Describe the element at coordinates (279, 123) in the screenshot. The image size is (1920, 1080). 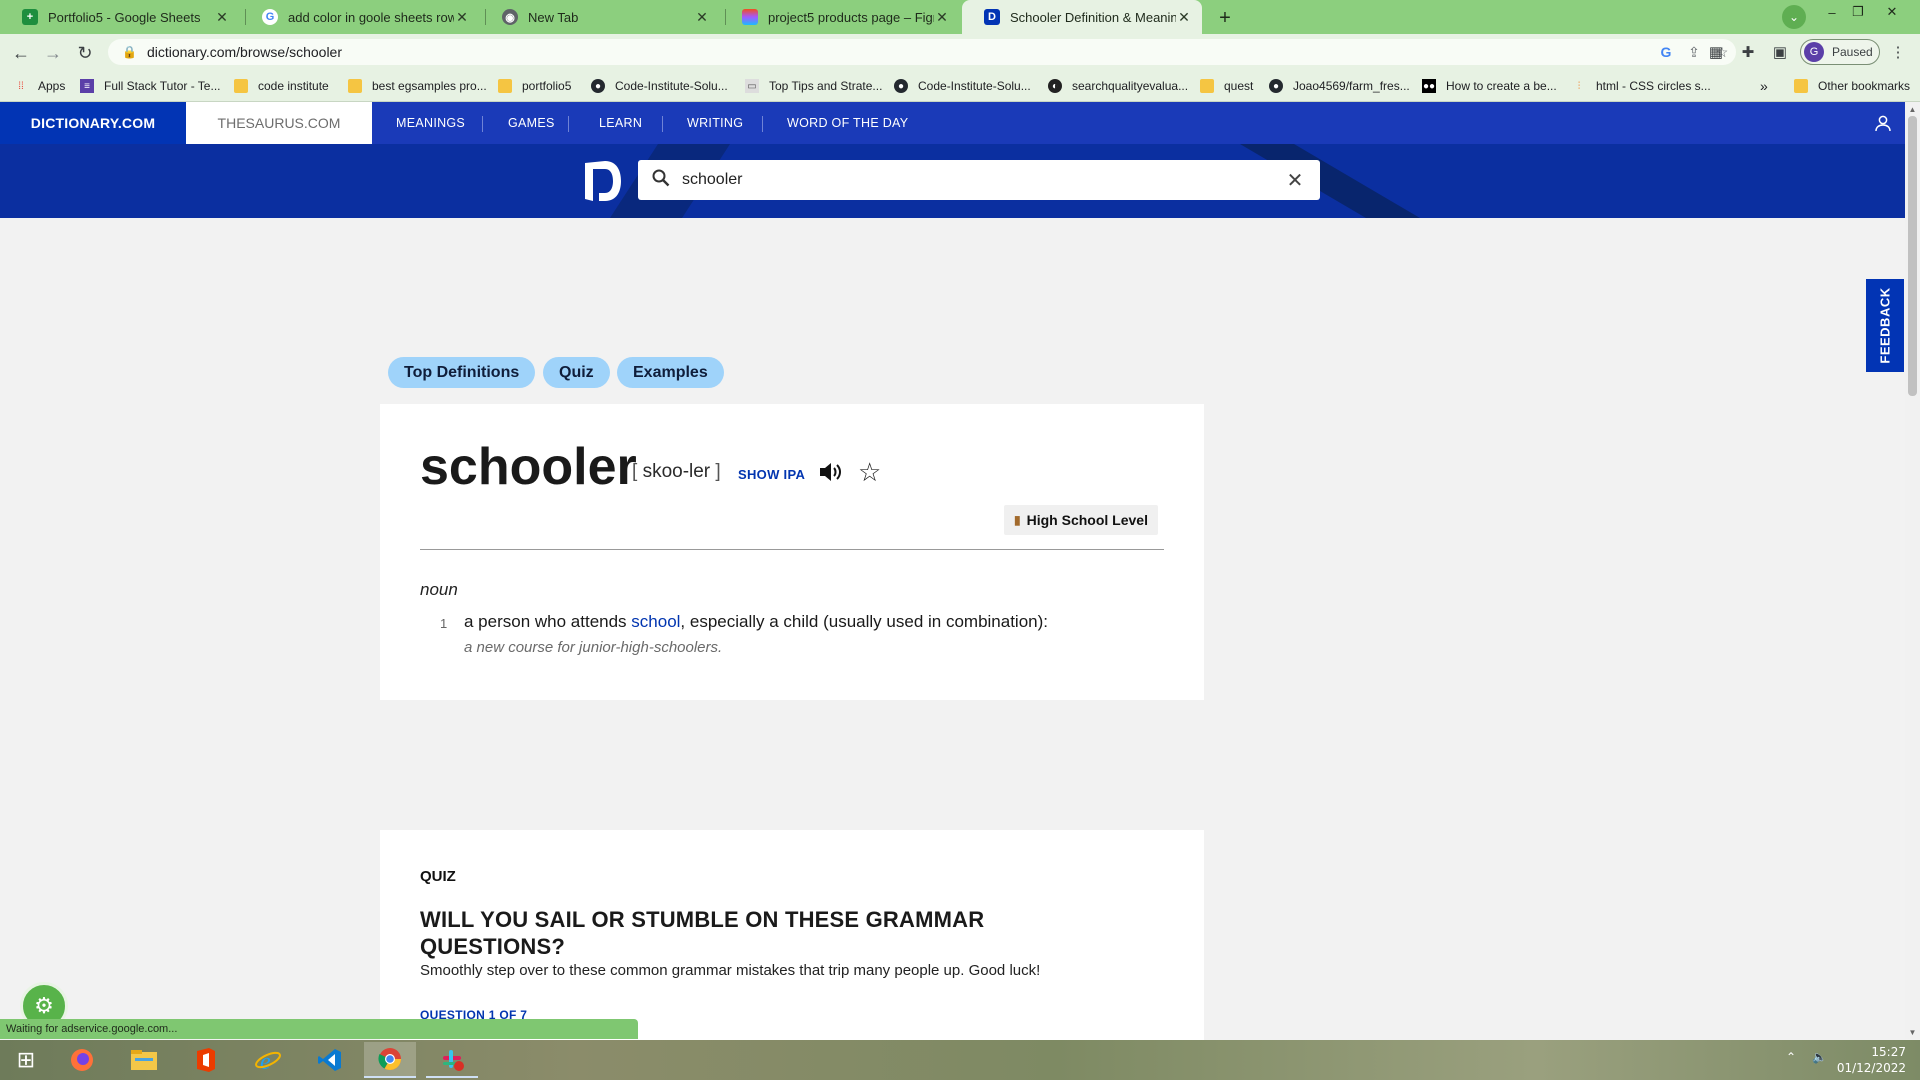
I see `thesaurus-link: THESAURUS.COM` at that location.